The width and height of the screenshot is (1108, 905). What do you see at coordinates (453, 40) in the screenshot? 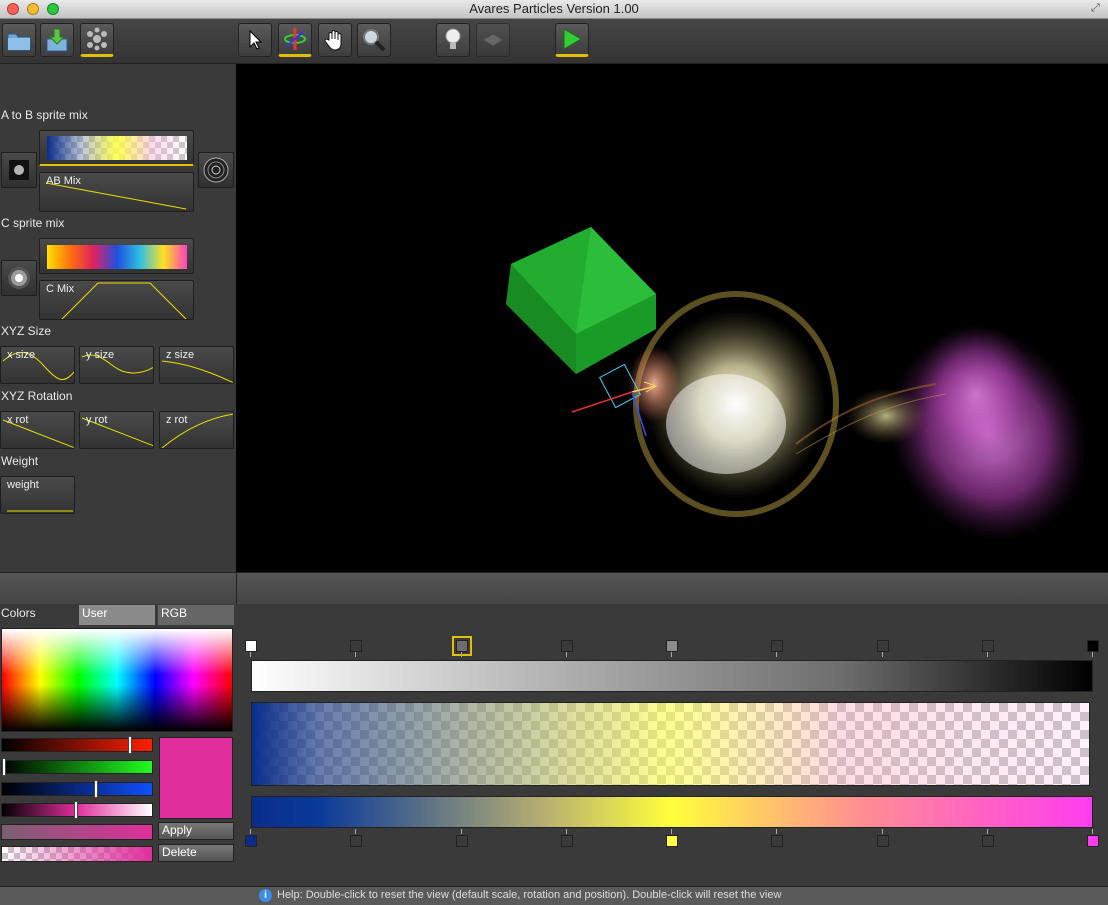
I see `lighting-button` at bounding box center [453, 40].